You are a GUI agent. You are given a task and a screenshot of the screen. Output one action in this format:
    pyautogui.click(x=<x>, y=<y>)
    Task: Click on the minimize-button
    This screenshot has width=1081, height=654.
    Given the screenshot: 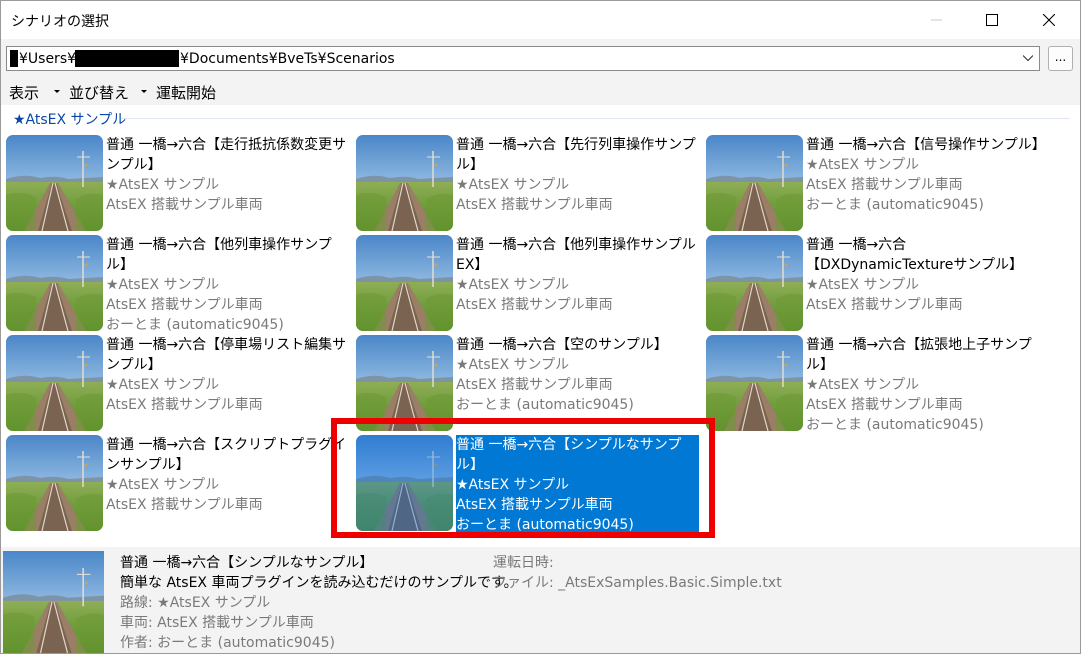 What is the action you would take?
    pyautogui.click(x=937, y=20)
    